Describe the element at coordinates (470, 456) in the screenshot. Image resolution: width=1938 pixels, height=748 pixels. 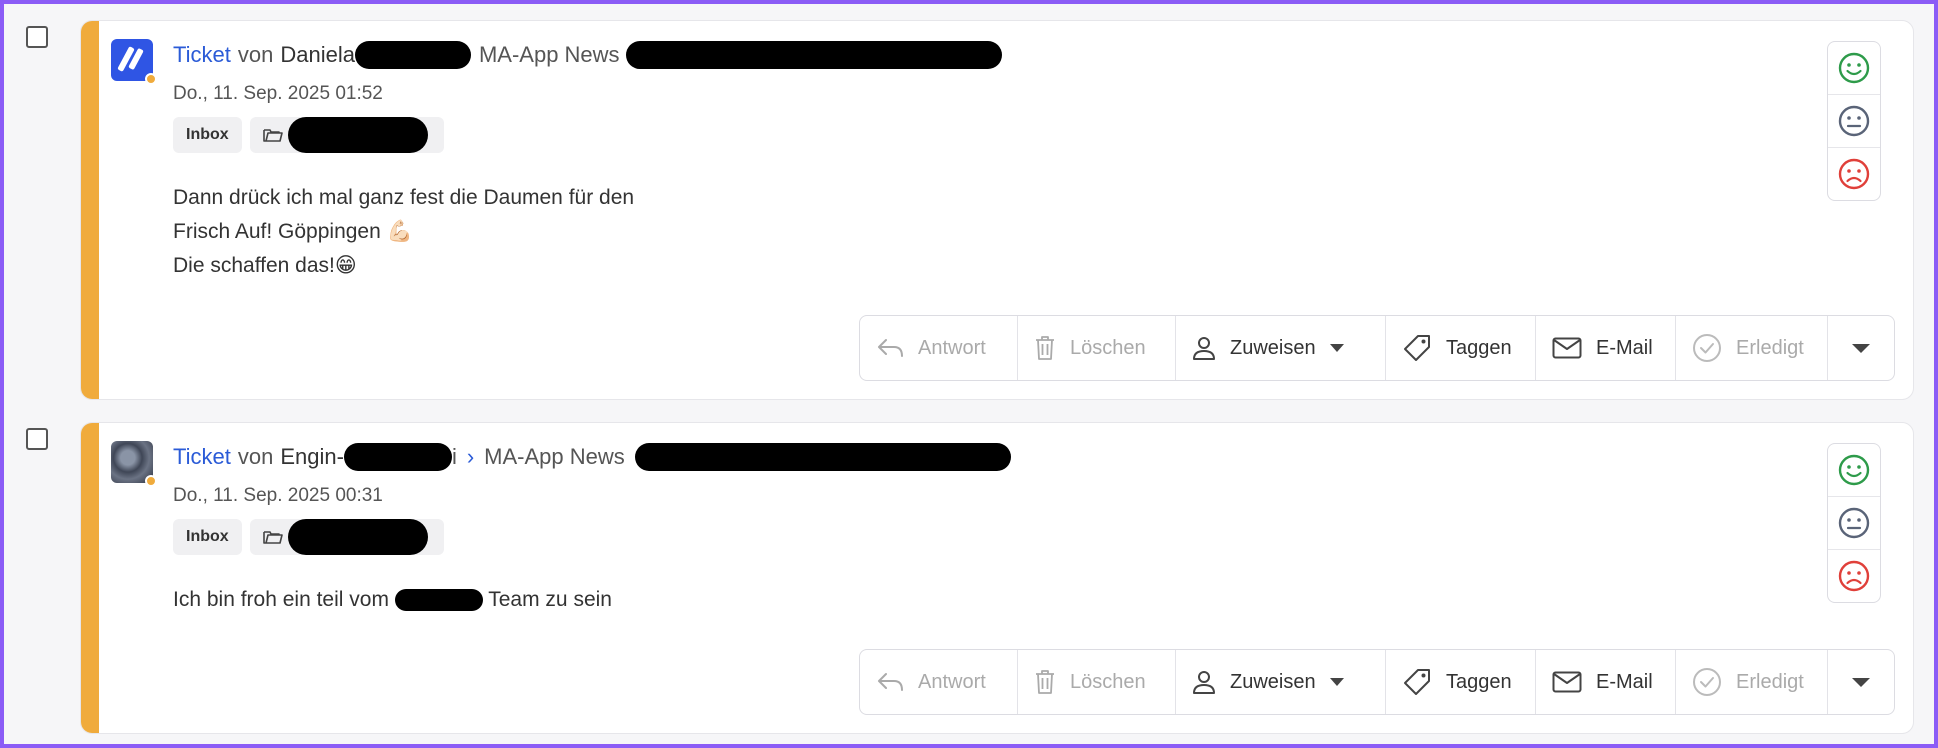
I see `chevron-right-icon: ›` at that location.